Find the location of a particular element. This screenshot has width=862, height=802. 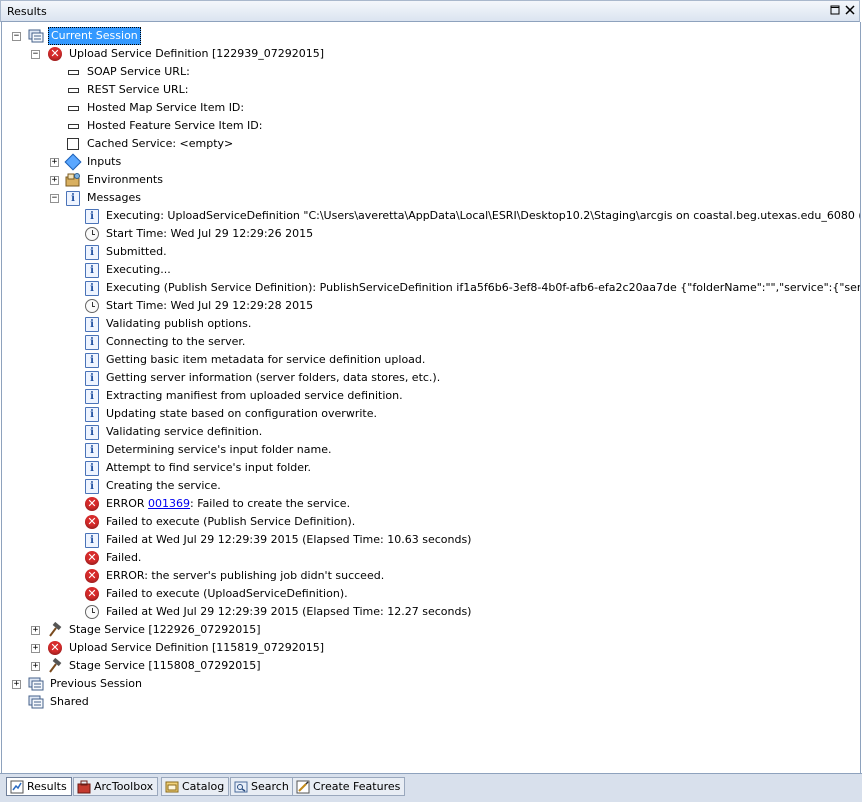

tab-label: Search is located at coordinates (270, 786).